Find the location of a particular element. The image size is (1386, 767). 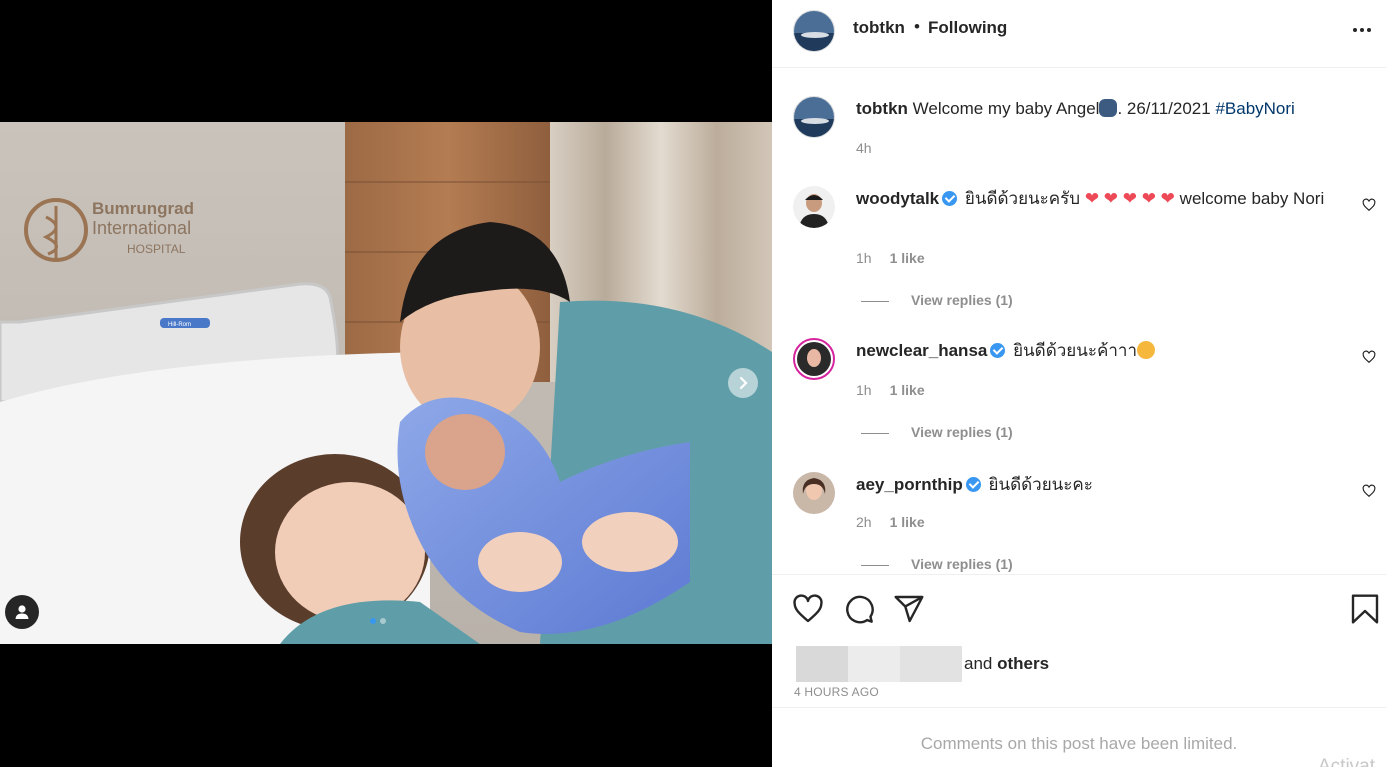

likes-summary: and others is located at coordinates (922, 664).